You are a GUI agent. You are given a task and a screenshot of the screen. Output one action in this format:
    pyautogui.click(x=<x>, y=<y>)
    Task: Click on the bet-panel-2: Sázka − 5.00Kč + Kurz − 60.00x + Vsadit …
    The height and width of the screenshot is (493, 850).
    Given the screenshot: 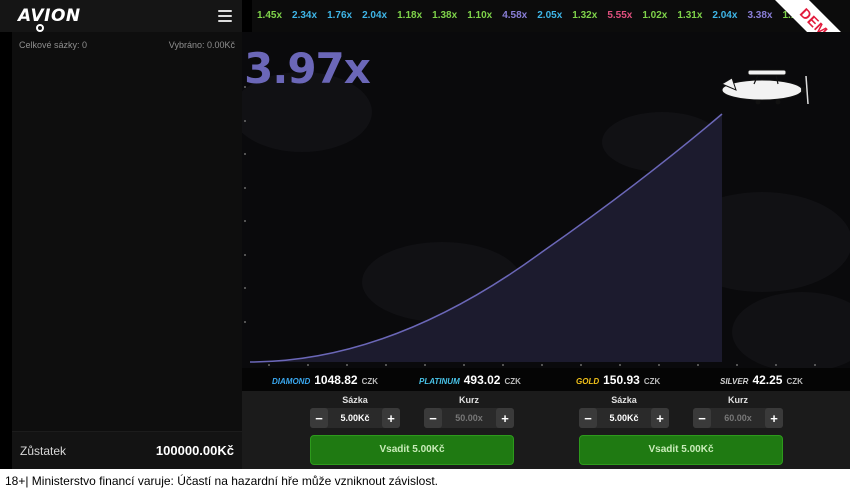 What is the action you would take?
    pyautogui.click(x=647, y=430)
    